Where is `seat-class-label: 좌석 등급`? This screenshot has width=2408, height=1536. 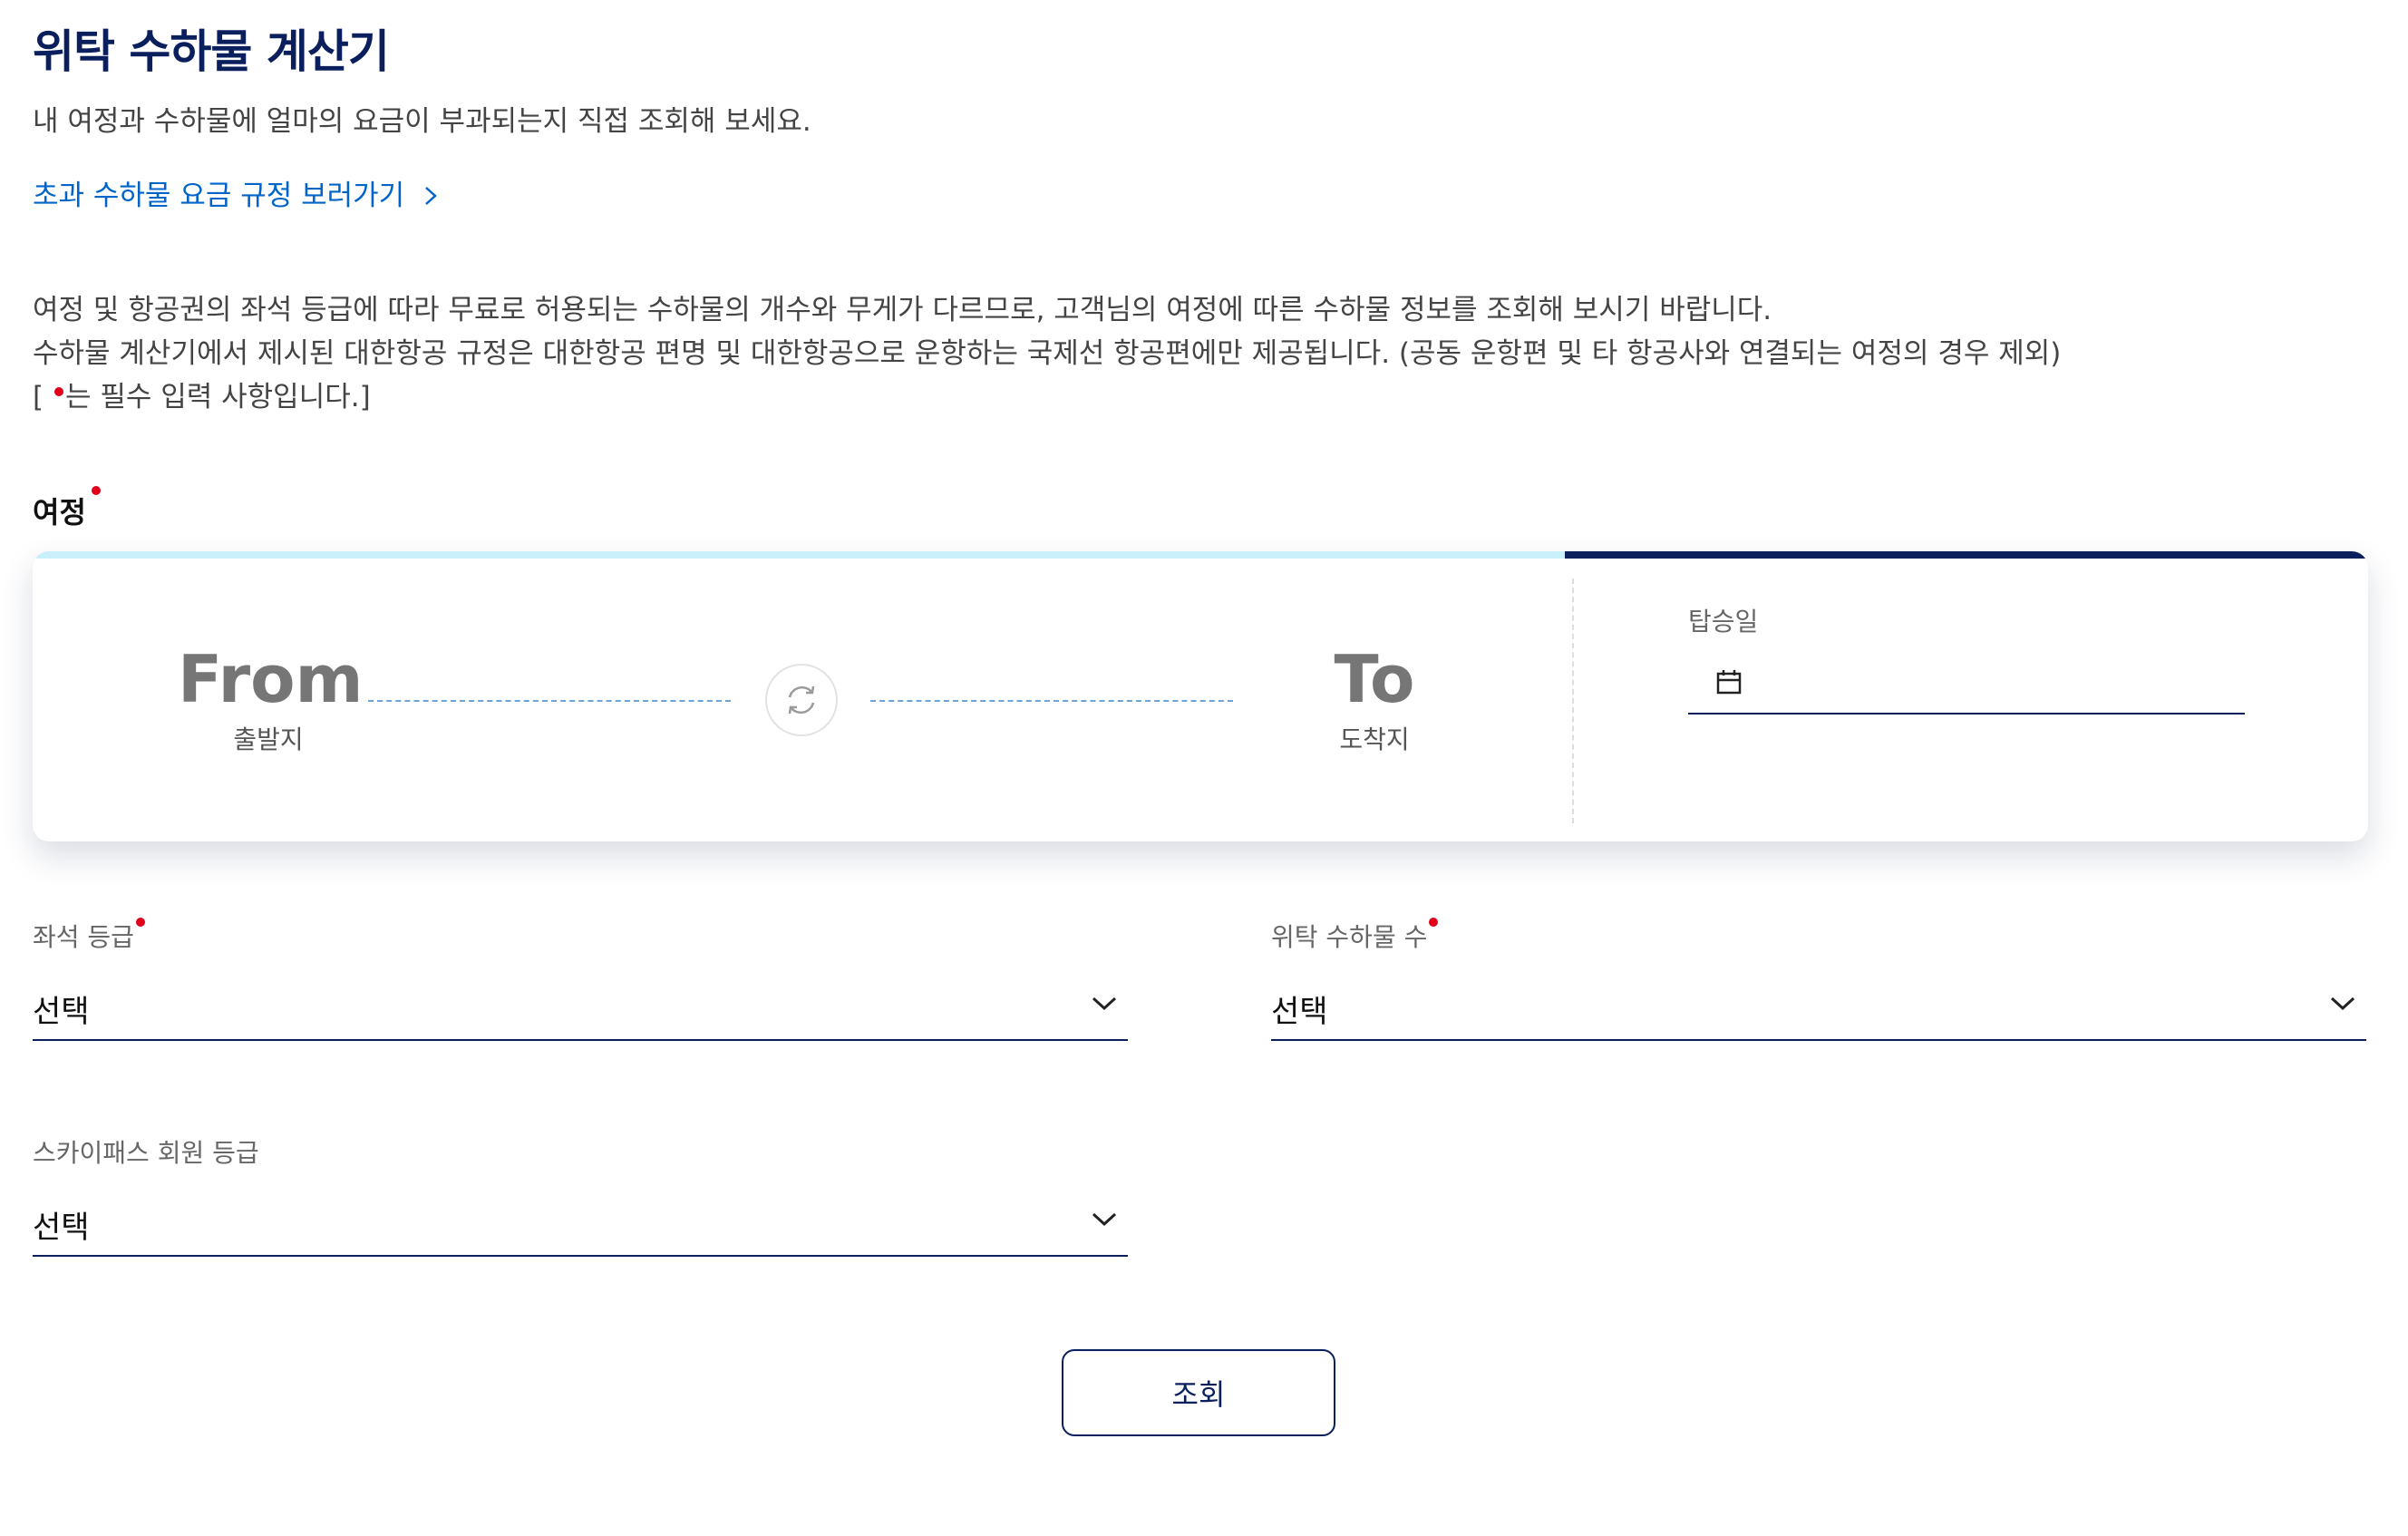
seat-class-label: 좌석 등급 is located at coordinates (90, 937).